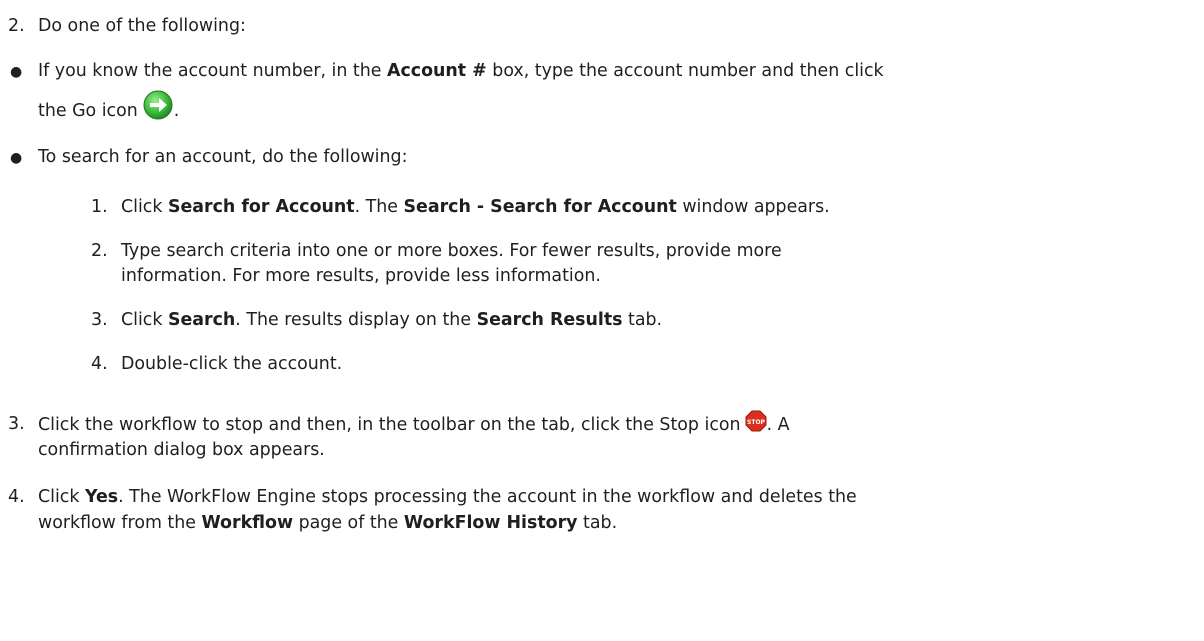 Image resolution: width=1204 pixels, height=641 pixels. What do you see at coordinates (16, 424) in the screenshot?
I see `step-3-number: 3.` at bounding box center [16, 424].